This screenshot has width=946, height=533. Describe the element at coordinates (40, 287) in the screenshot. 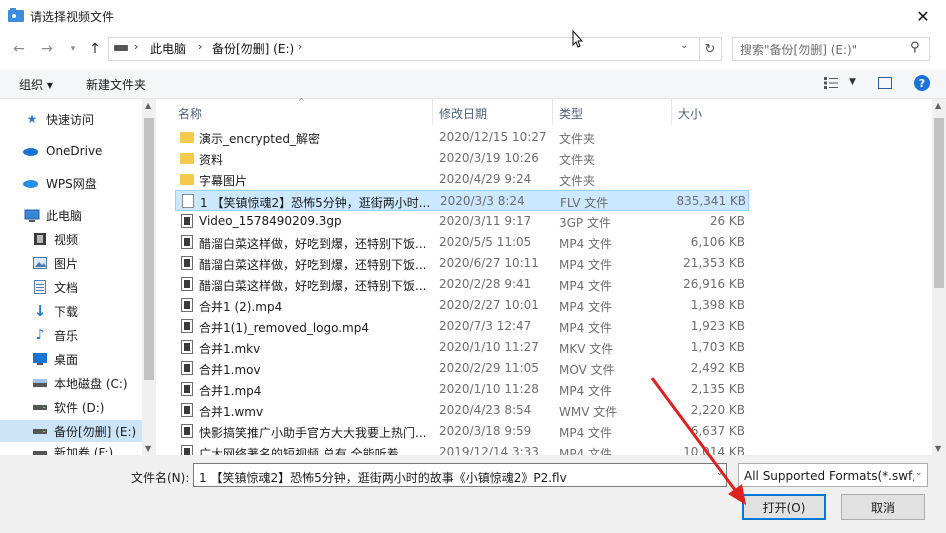

I see `documents-folder-icon` at that location.